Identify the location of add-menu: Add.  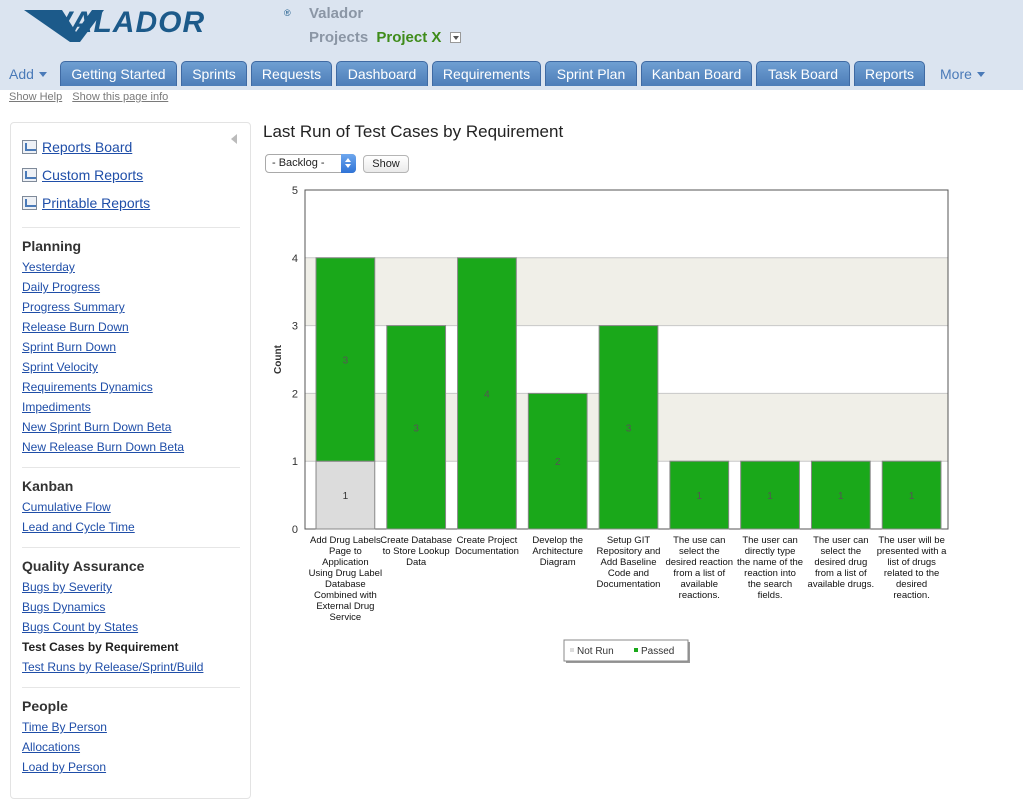
(28, 74).